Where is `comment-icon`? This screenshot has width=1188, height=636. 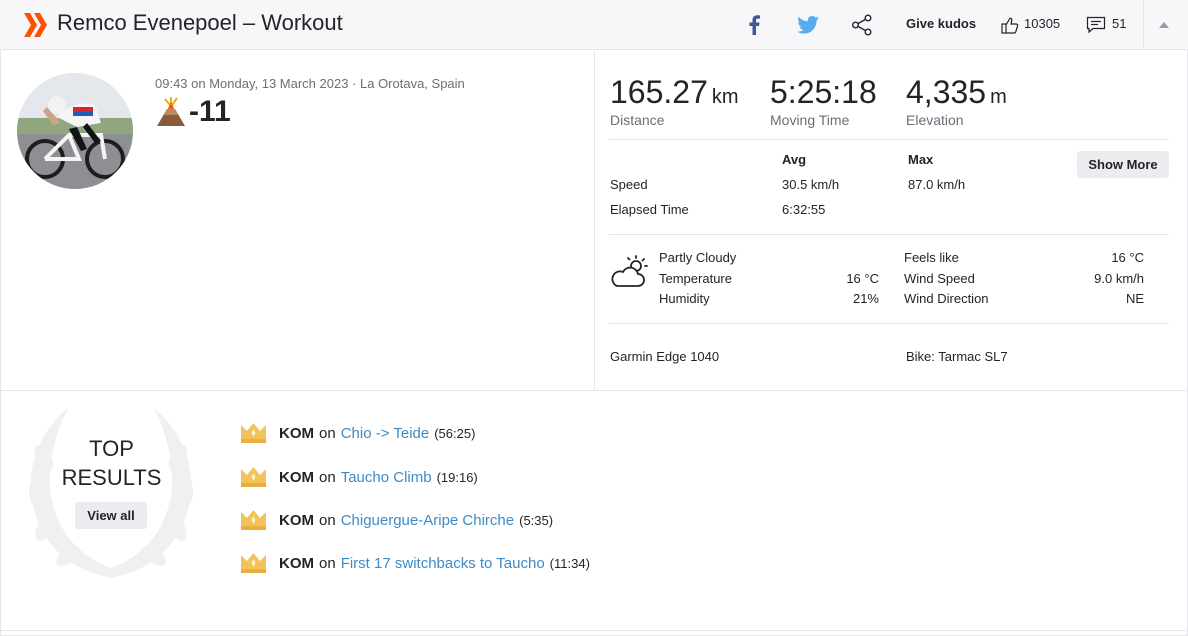 comment-icon is located at coordinates (1096, 25).